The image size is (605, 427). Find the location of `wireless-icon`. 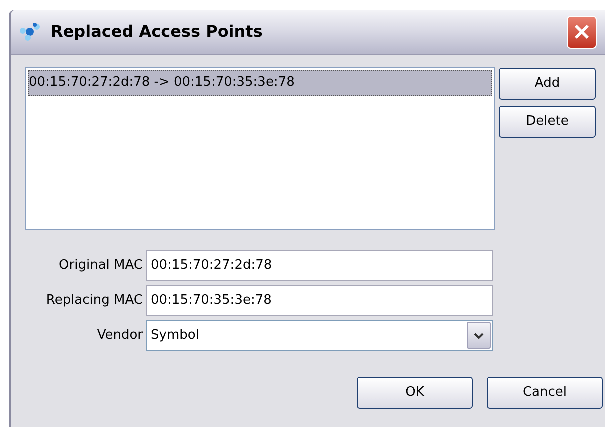

wireless-icon is located at coordinates (31, 32).